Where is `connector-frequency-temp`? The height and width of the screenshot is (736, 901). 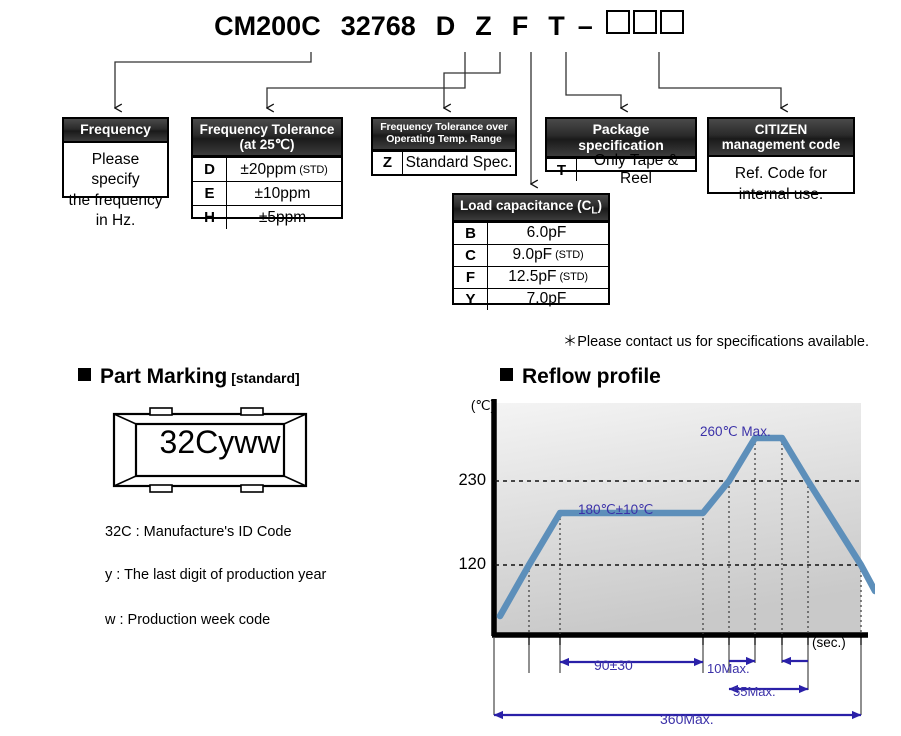
connector-frequency-temp is located at coordinates (472, 80).